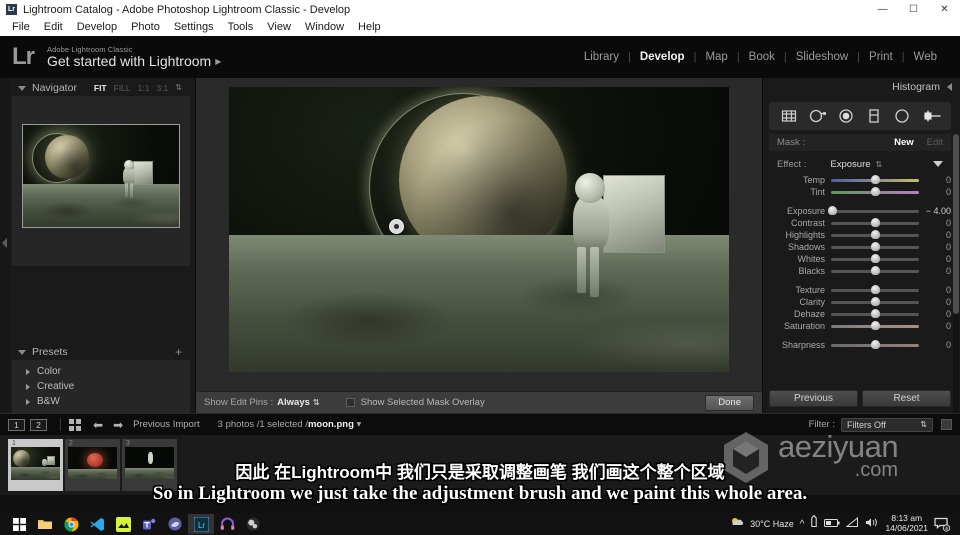 This screenshot has width=960, height=535. What do you see at coordinates (862, 235) in the screenshot?
I see `slider-highlights: Highlights 0` at bounding box center [862, 235].